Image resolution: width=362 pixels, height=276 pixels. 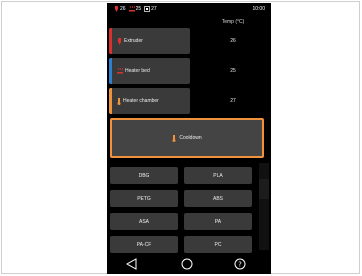 I want to click on status-chamber: 27, so click(x=150, y=9).